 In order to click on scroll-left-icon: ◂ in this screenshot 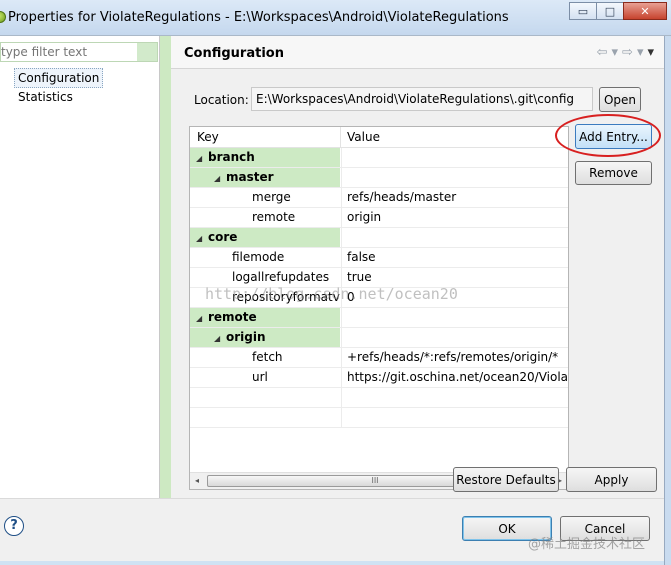, I will do `click(197, 480)`.